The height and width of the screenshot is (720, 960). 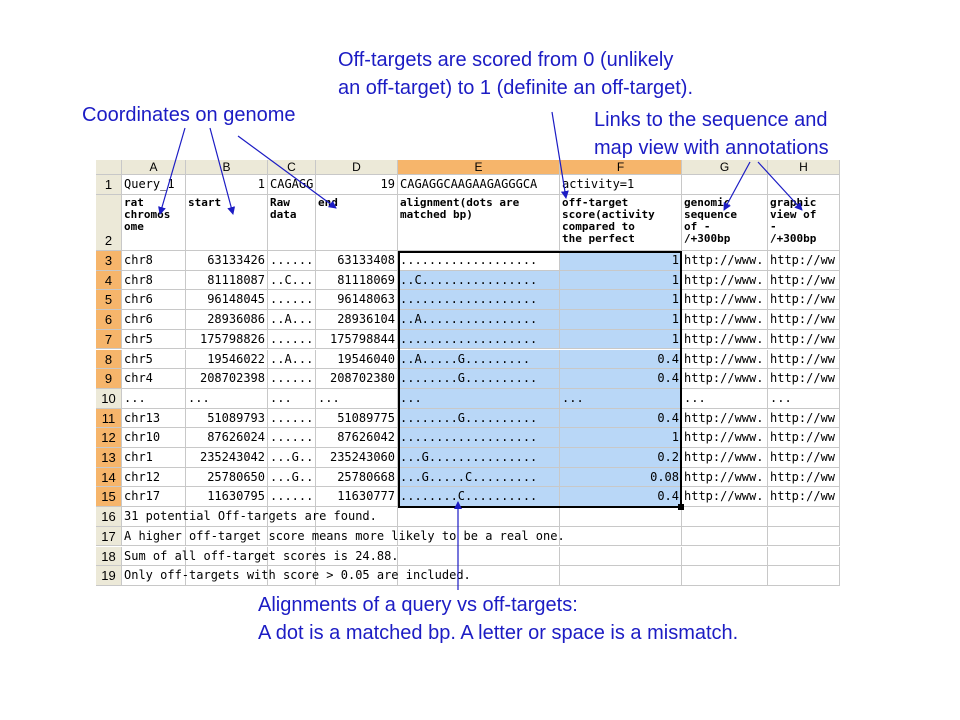 What do you see at coordinates (227, 359) in the screenshot?
I see `cell-start-row-8: 19546022` at bounding box center [227, 359].